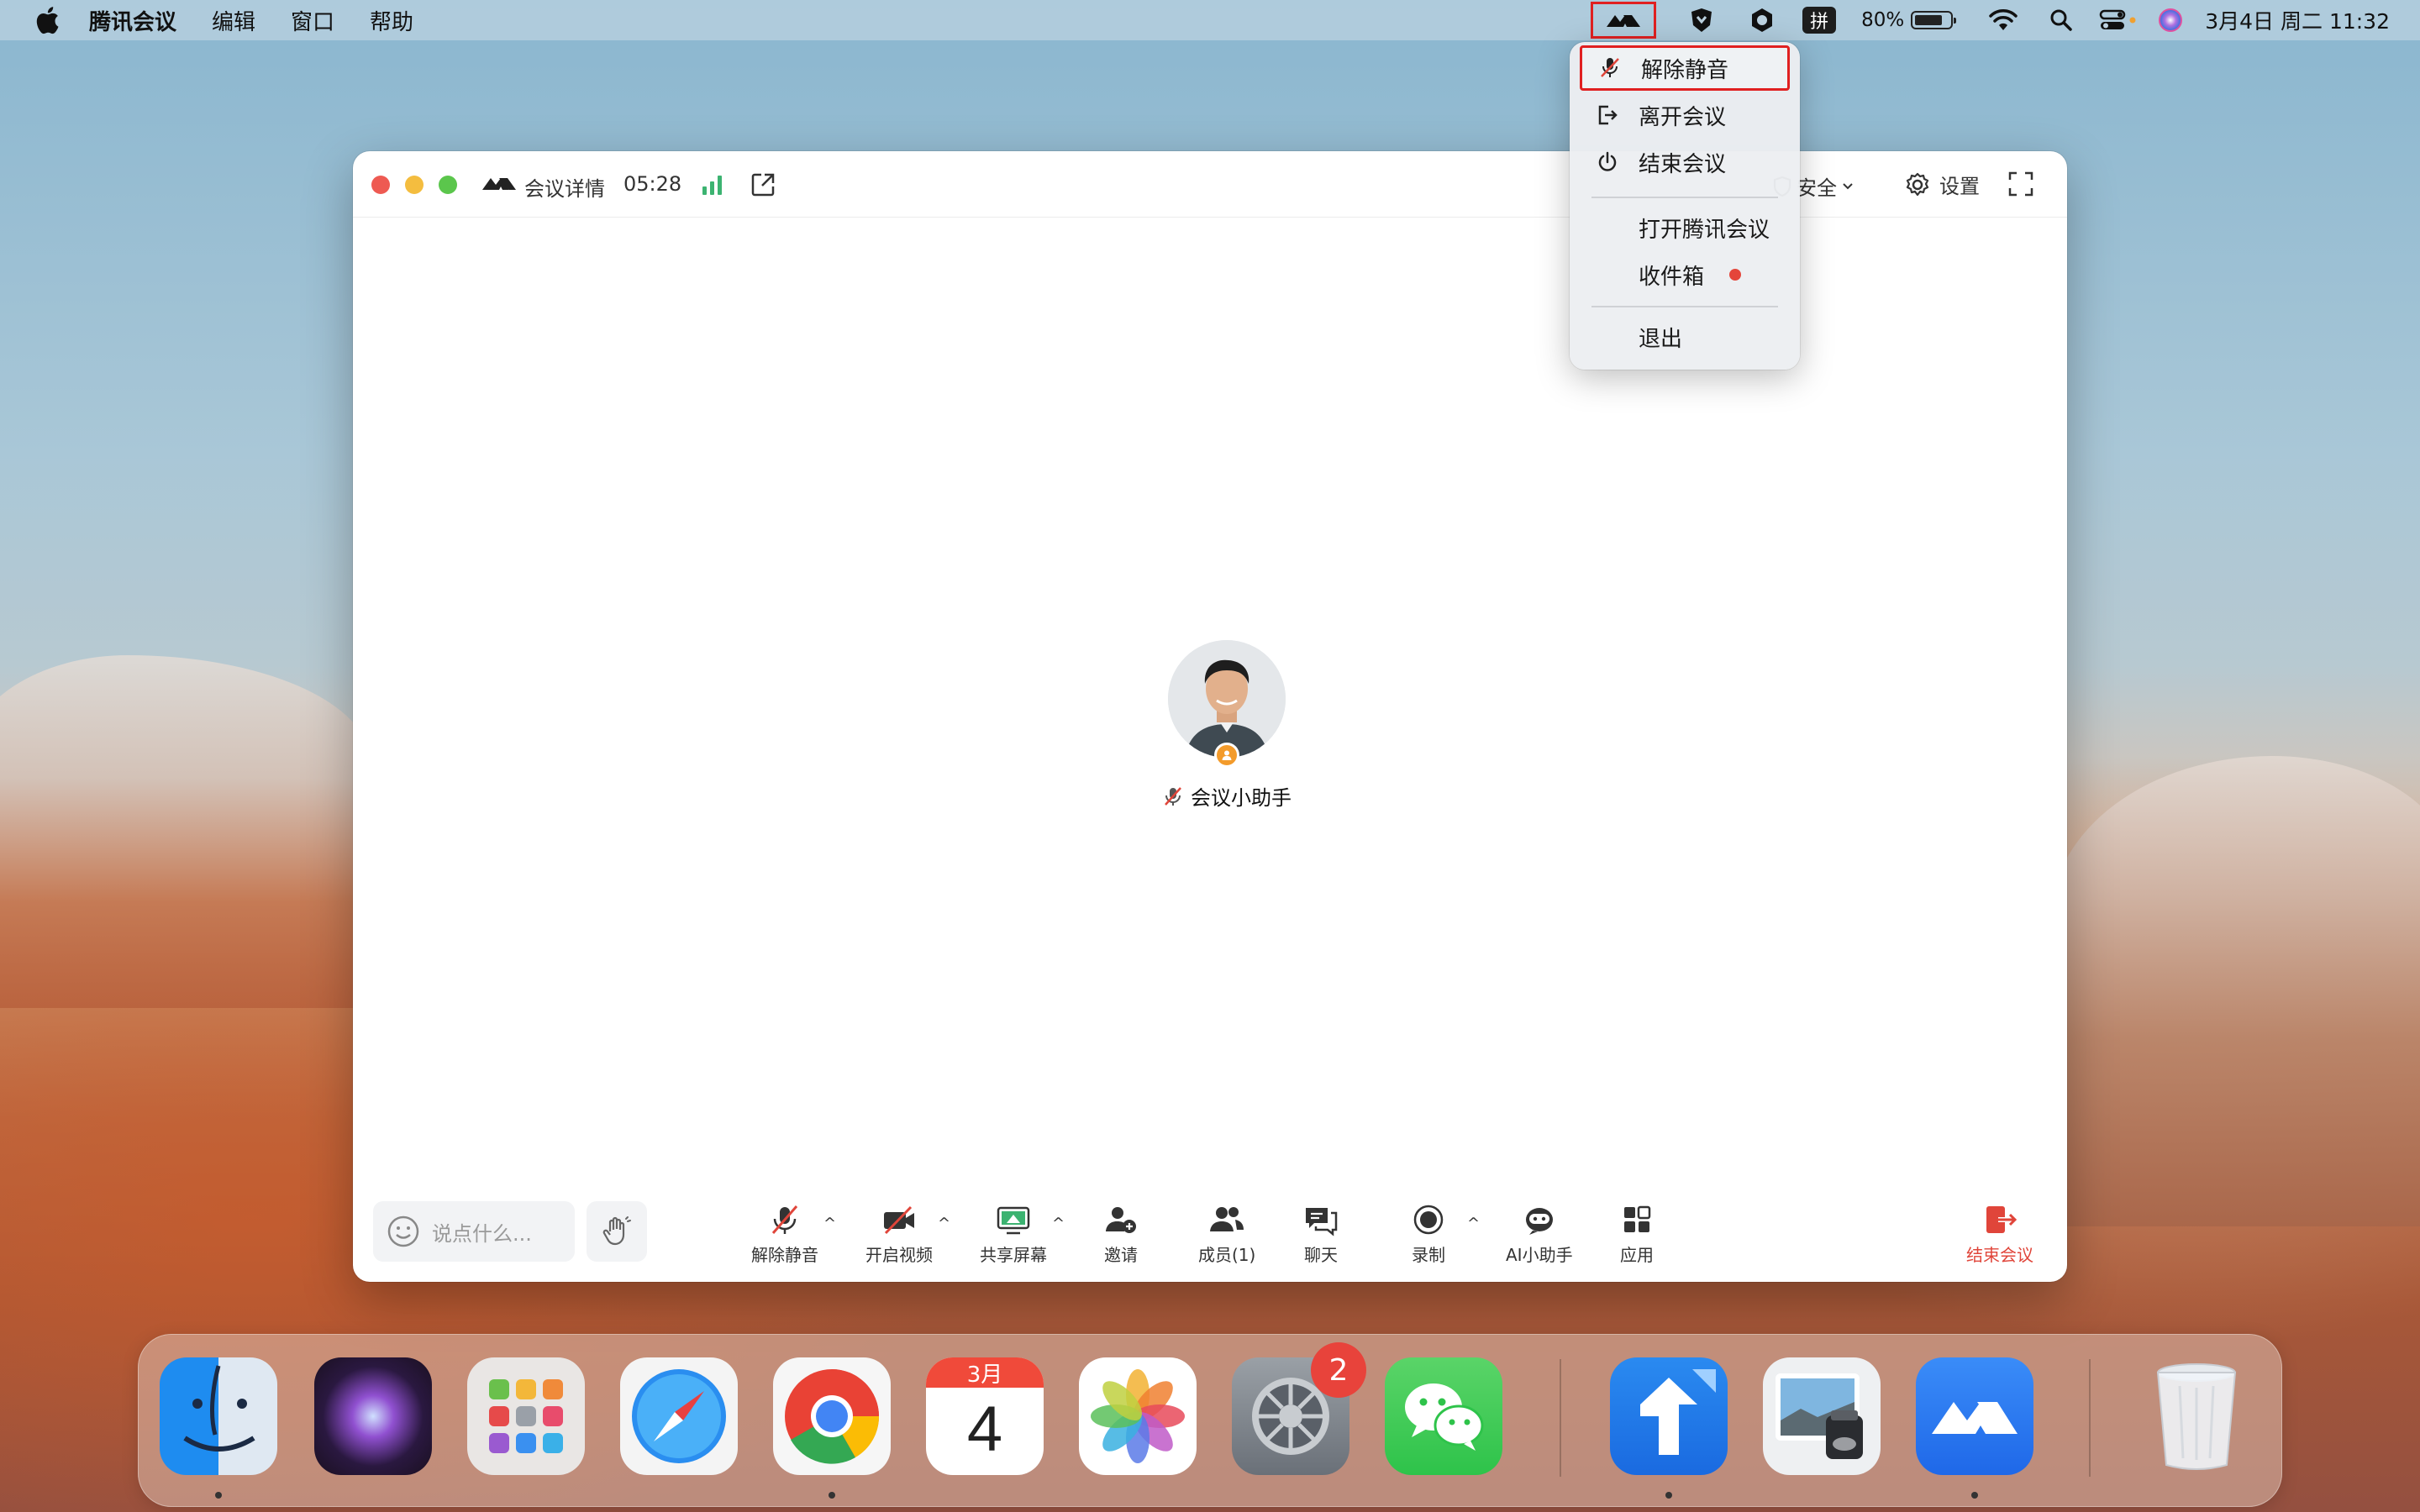 This screenshot has height=1512, width=2420. I want to click on tray-open-app-label: 打开腾讯会议, so click(1705, 230).